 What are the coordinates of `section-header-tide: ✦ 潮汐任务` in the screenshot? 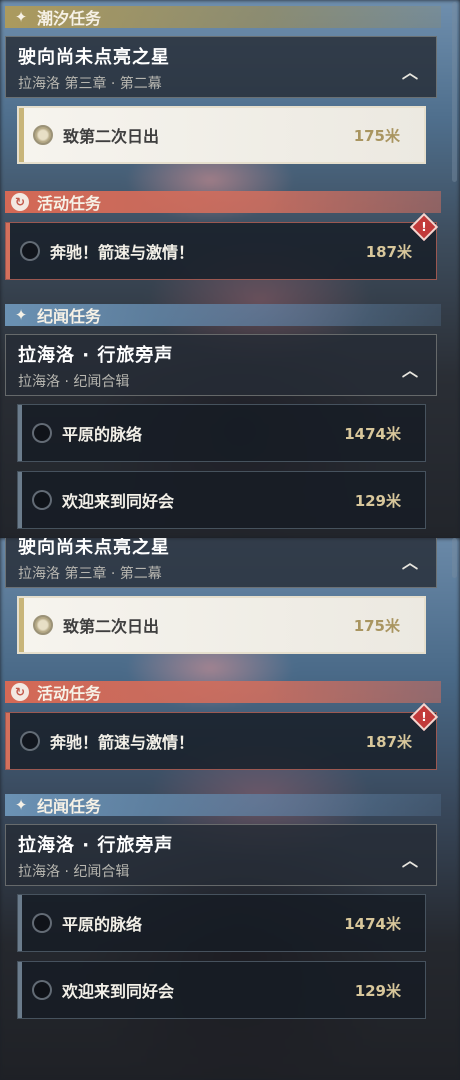 It's located at (223, 17).